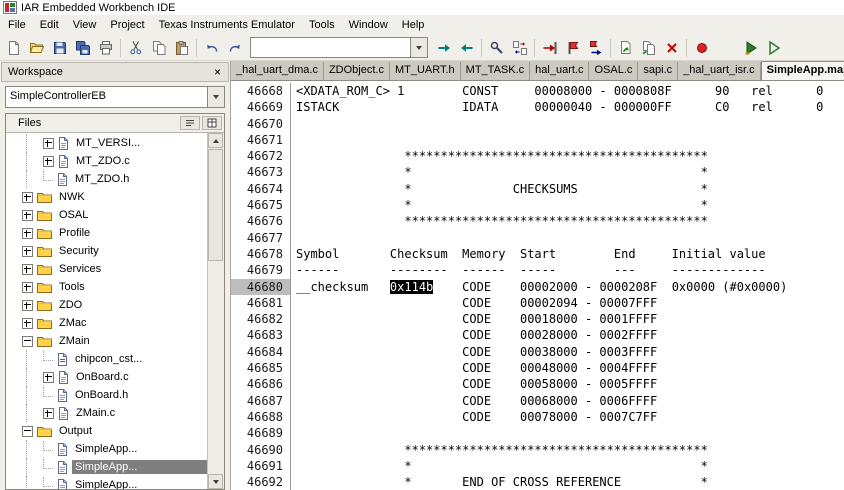 Image resolution: width=844 pixels, height=490 pixels. Describe the element at coordinates (82, 48) in the screenshot. I see `toolbar-button-save-all` at that location.